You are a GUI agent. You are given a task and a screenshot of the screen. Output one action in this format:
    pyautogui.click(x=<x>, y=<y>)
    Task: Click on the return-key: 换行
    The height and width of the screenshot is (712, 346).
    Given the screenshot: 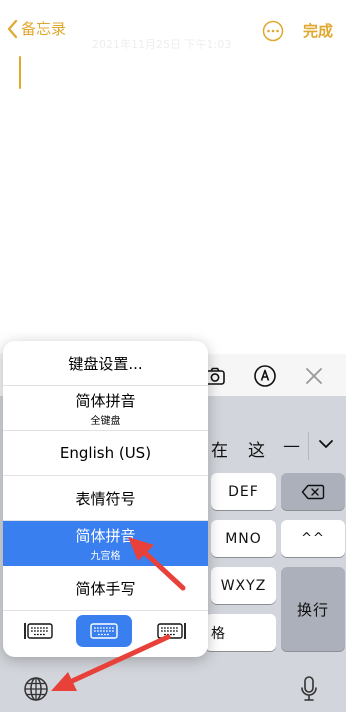 What is the action you would take?
    pyautogui.click(x=313, y=609)
    